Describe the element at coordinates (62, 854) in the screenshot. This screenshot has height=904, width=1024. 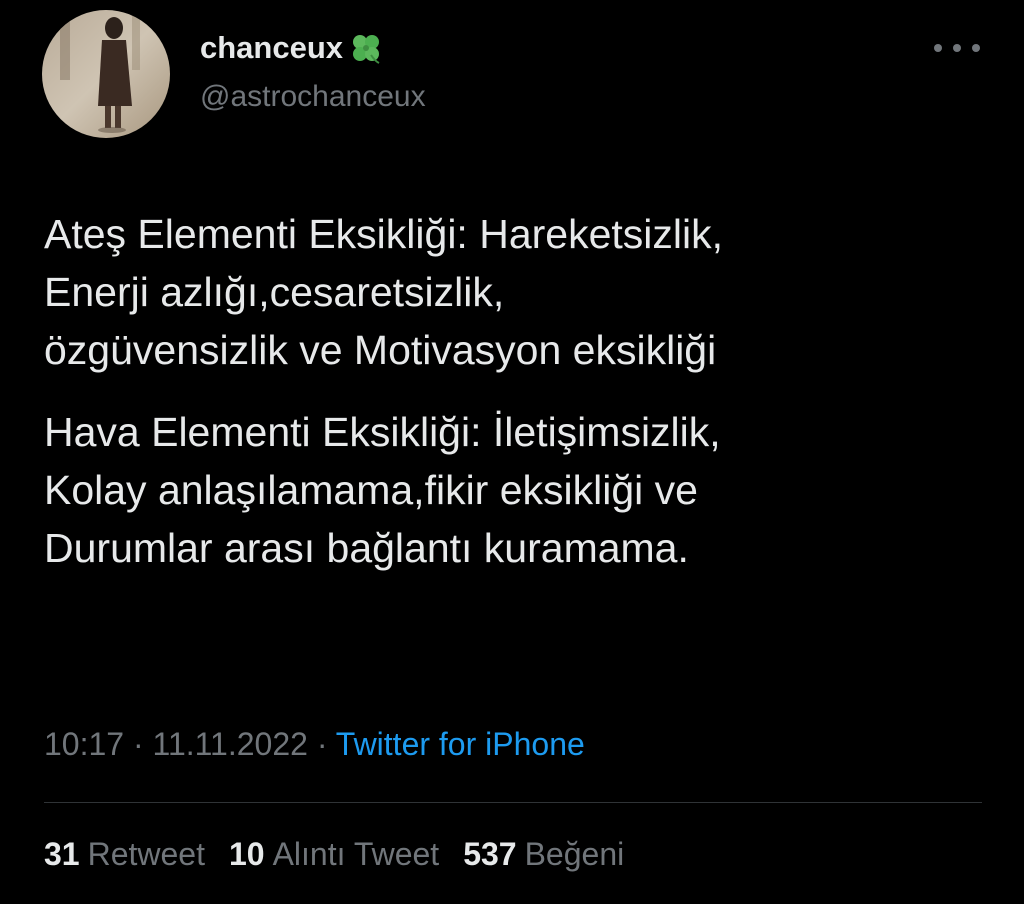
I see `retweet-count-value: 31` at that location.